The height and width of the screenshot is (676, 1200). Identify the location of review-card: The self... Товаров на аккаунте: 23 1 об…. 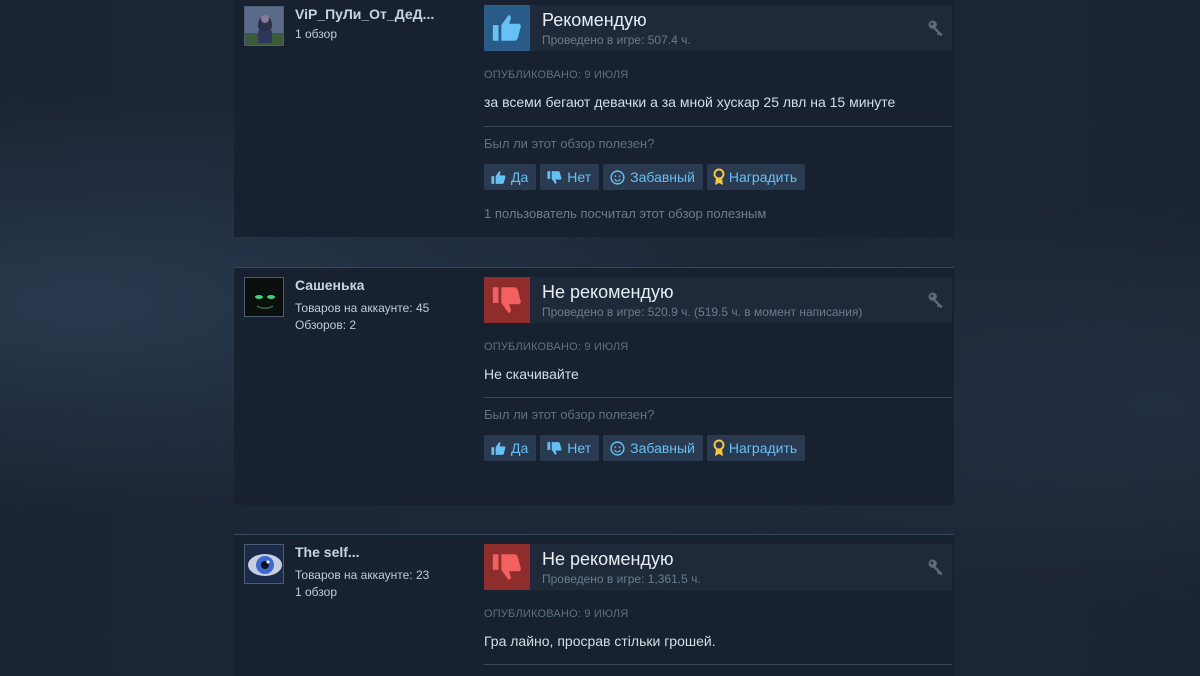
(594, 605).